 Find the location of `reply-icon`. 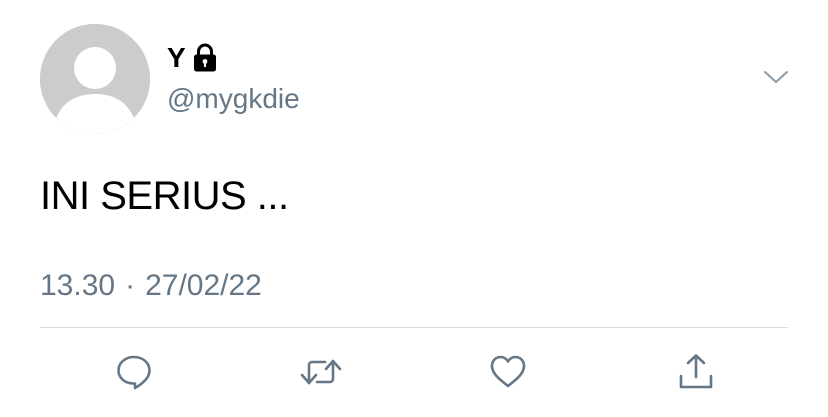

reply-icon is located at coordinates (134, 372).